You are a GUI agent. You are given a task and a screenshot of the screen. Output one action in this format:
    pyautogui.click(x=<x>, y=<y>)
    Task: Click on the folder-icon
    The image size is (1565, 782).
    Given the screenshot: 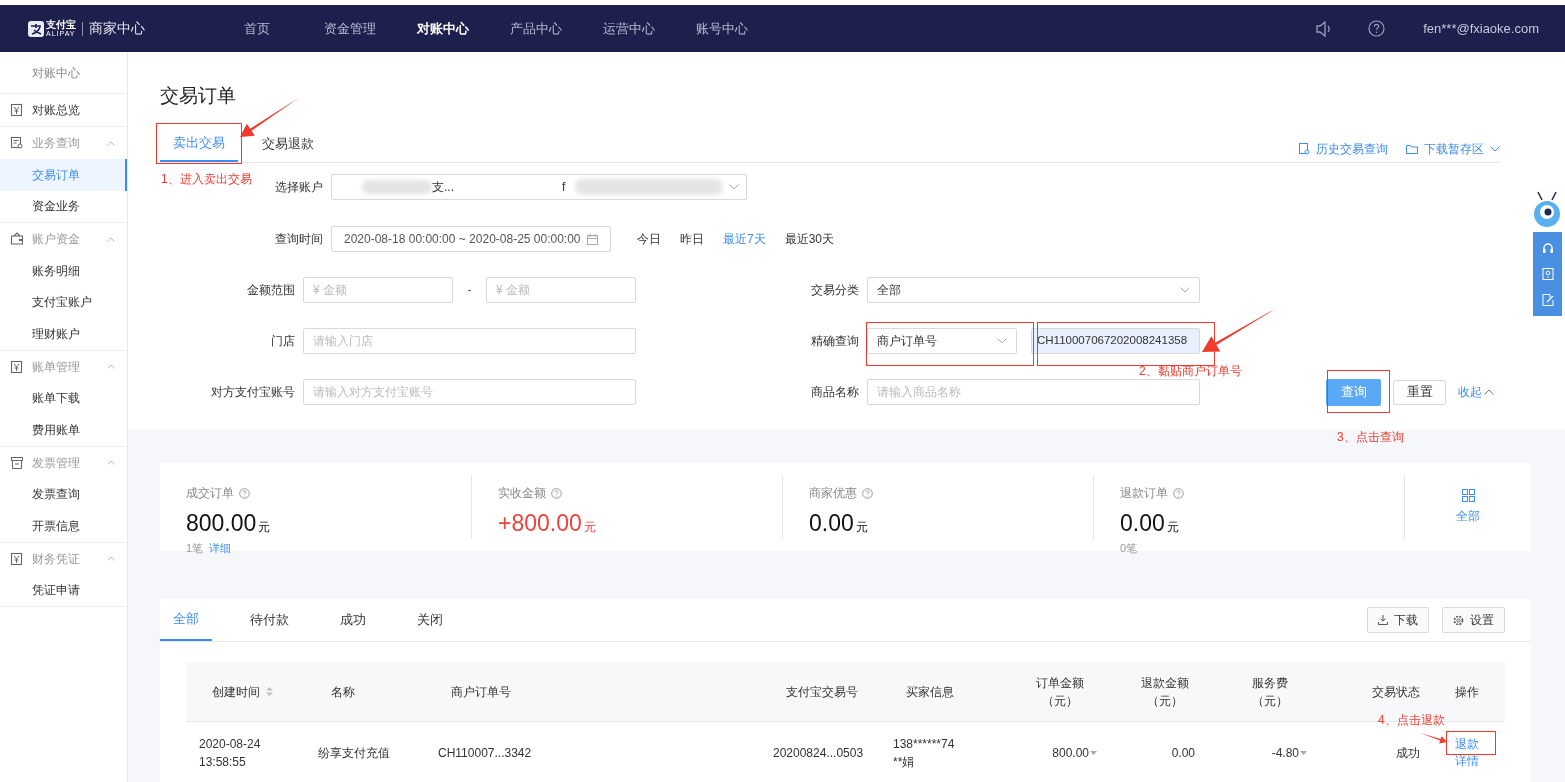 What is the action you would take?
    pyautogui.click(x=1412, y=149)
    